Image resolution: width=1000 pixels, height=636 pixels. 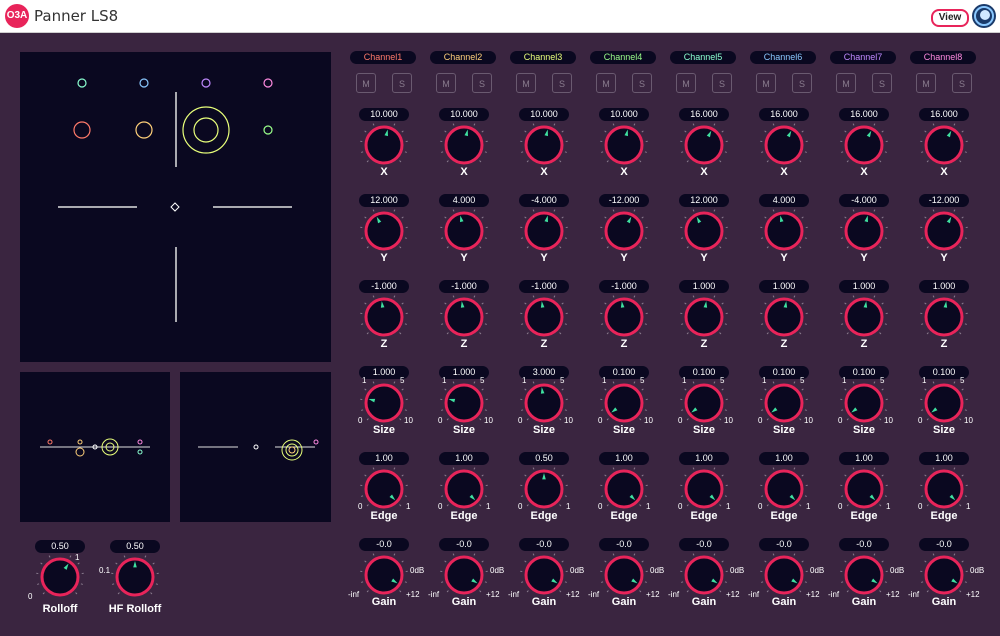 I want to click on edge-knob: 0.50 Edge 0 1, so click(x=544, y=495).